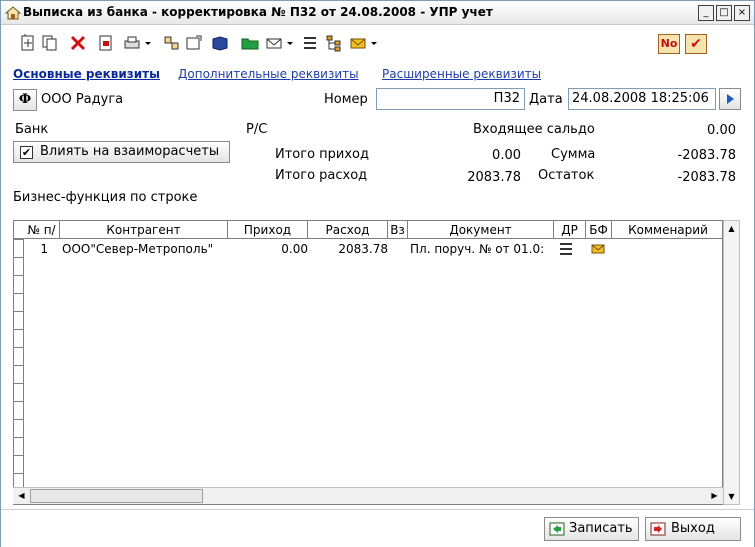  Describe the element at coordinates (106, 43) in the screenshot. I see `open-doc-icon` at that location.